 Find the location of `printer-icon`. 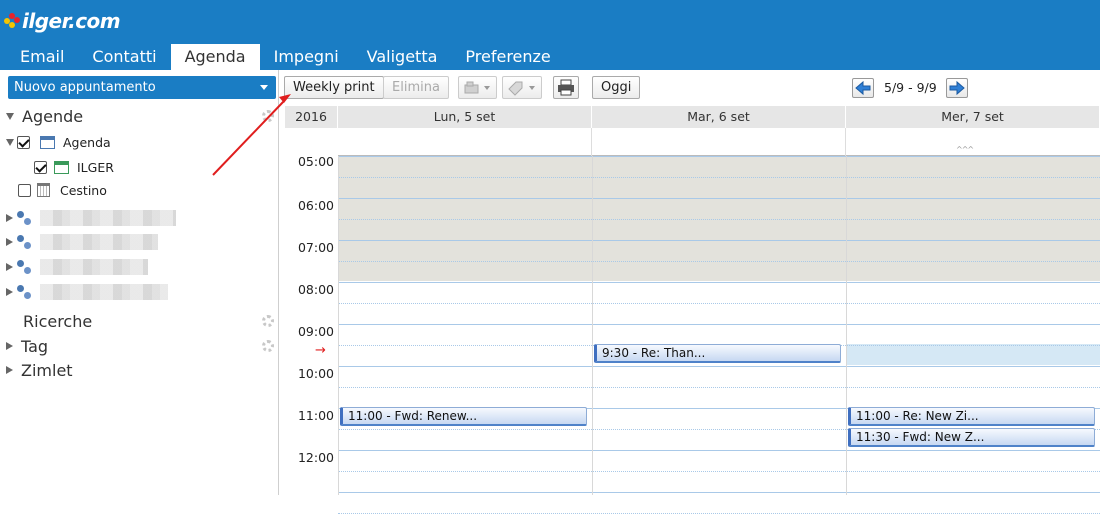

printer-icon is located at coordinates (566, 87).